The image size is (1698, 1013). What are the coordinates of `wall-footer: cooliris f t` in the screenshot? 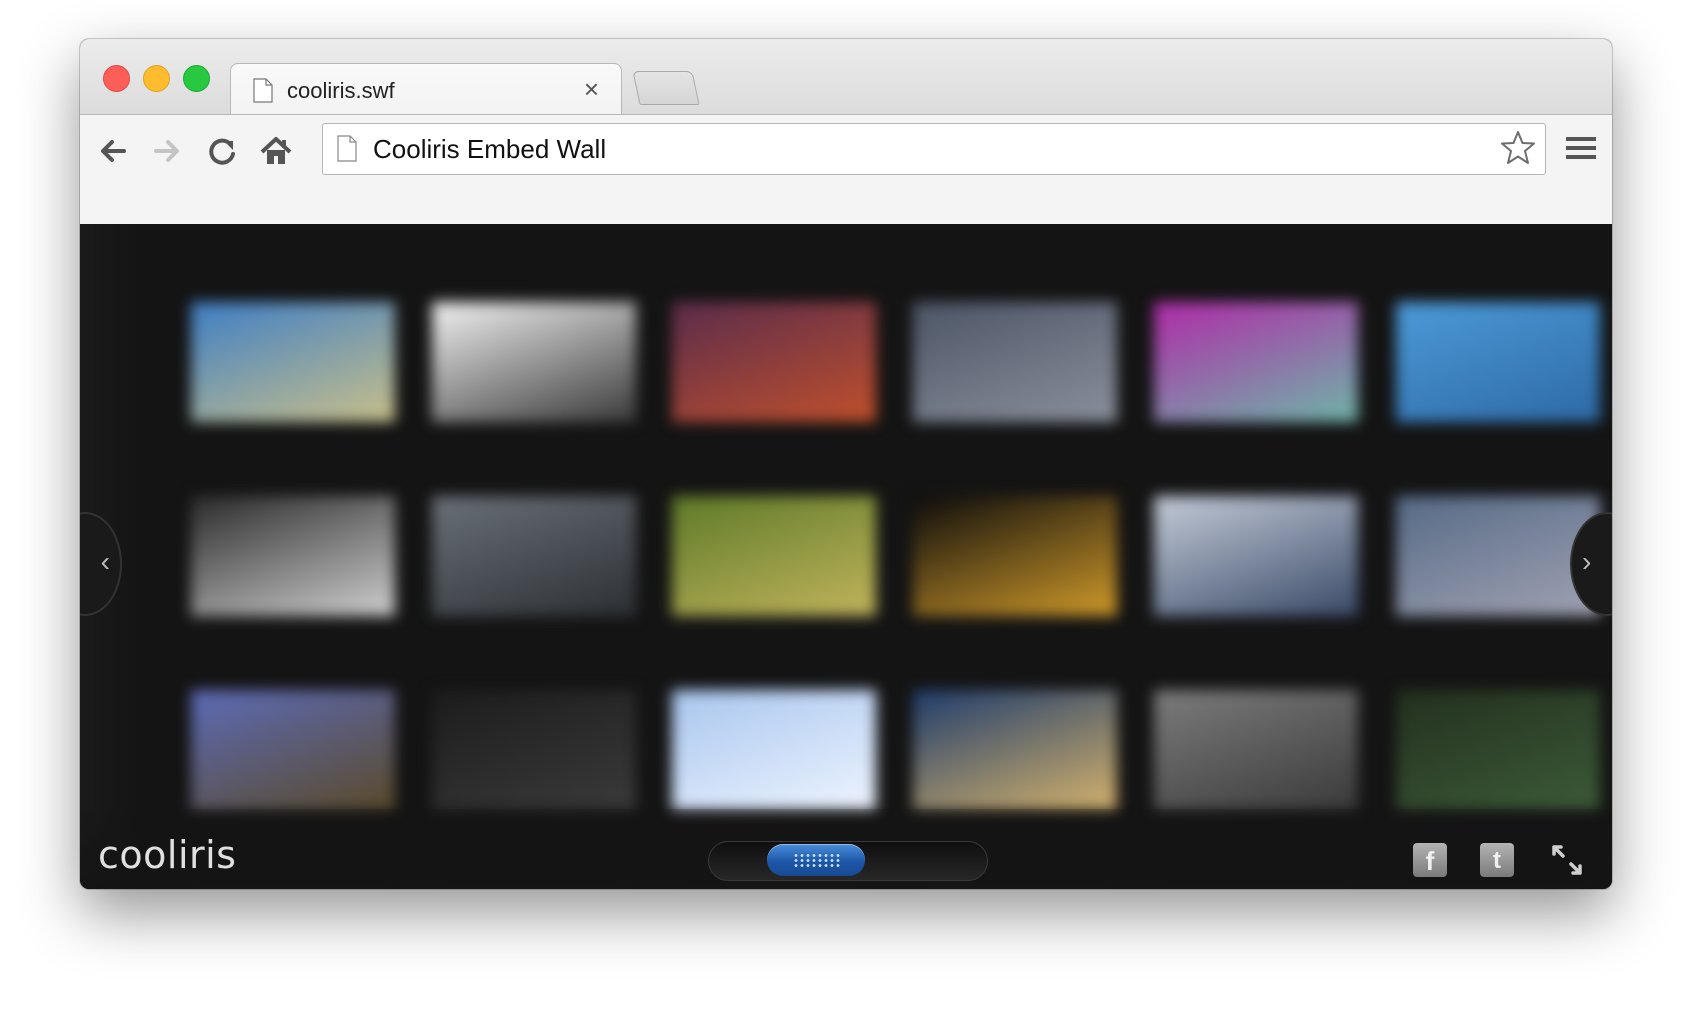 It's located at (846, 849).